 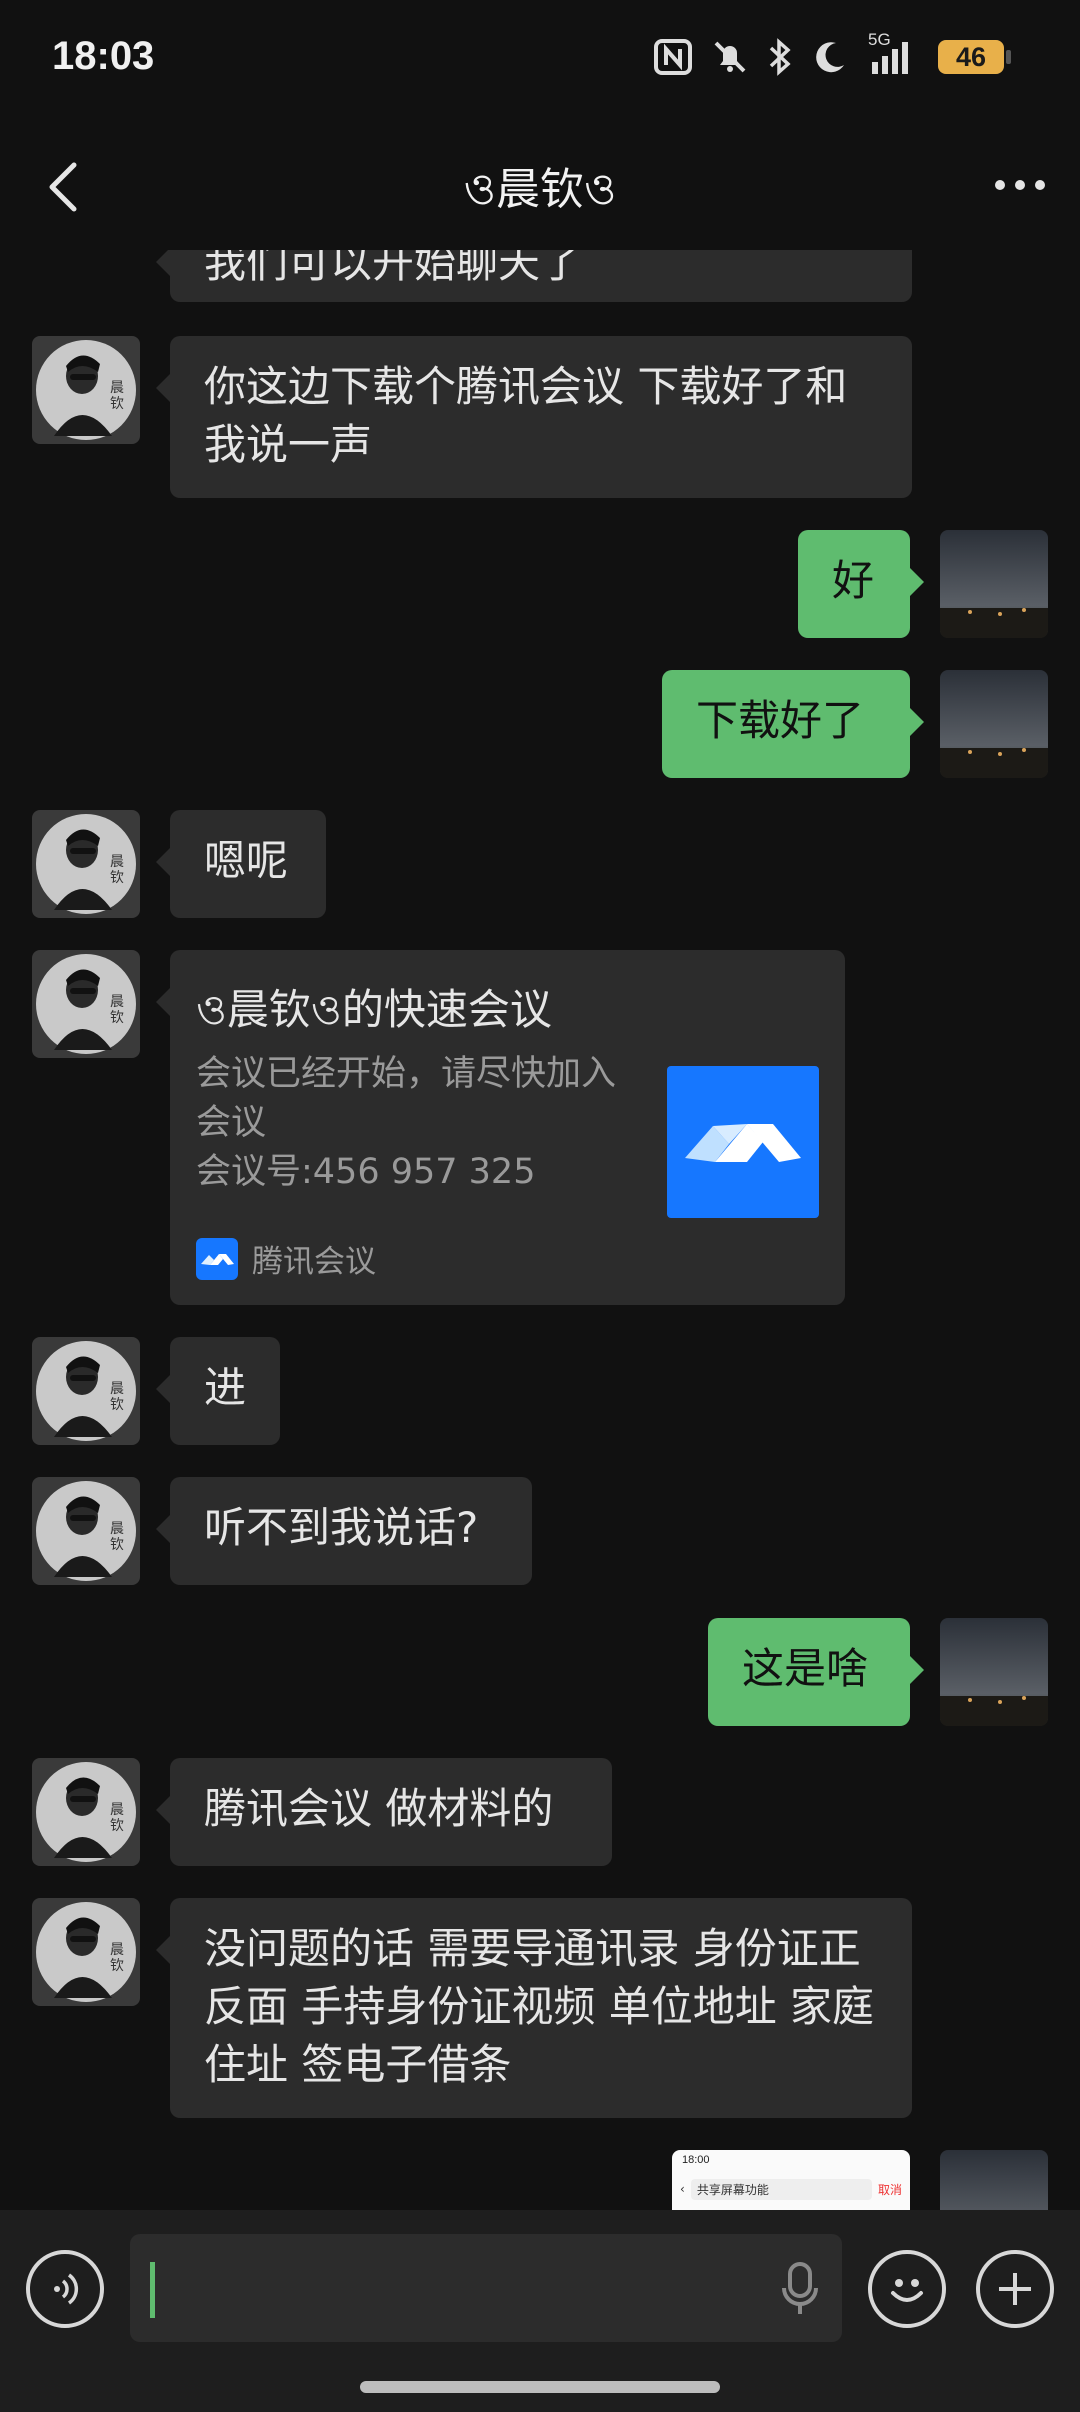 I want to click on input-bar, so click(x=540, y=2311).